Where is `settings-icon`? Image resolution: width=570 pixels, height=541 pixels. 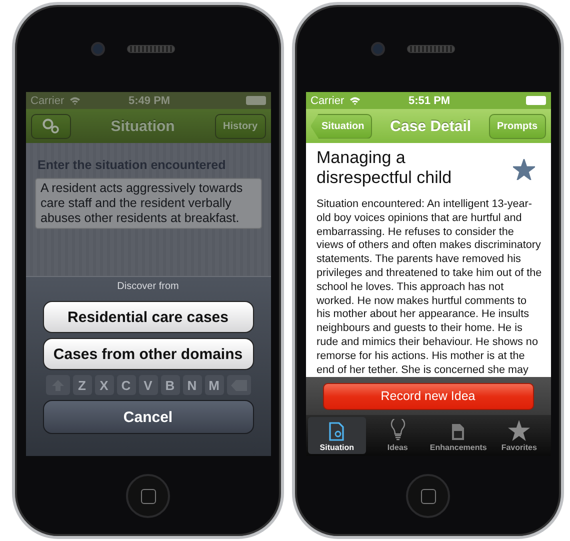
settings-icon is located at coordinates (51, 126).